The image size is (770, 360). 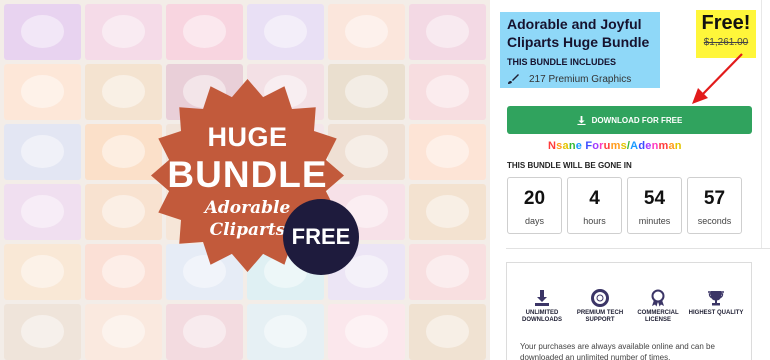 What do you see at coordinates (321, 237) in the screenshot?
I see `free-circle-badge: FREE` at bounding box center [321, 237].